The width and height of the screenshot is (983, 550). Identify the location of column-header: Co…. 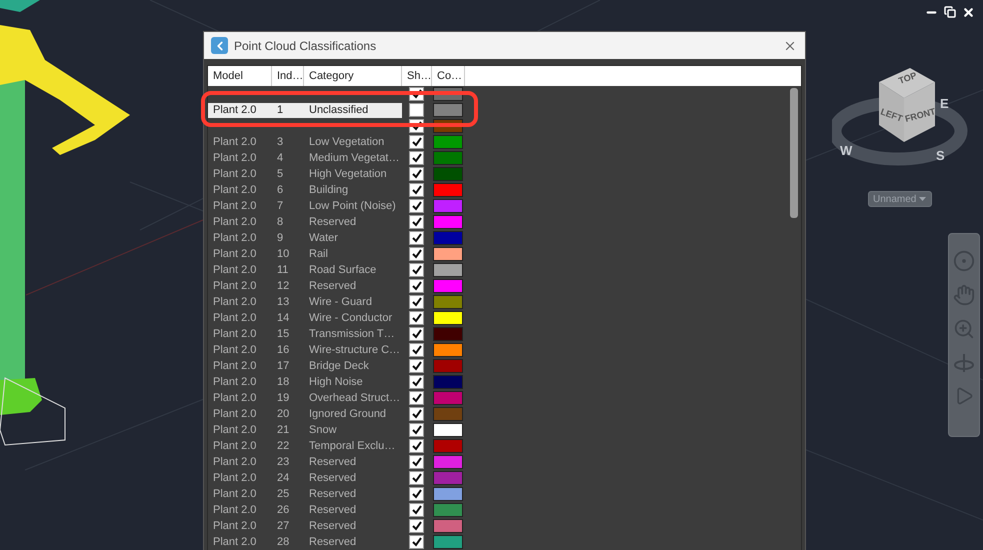
(448, 76).